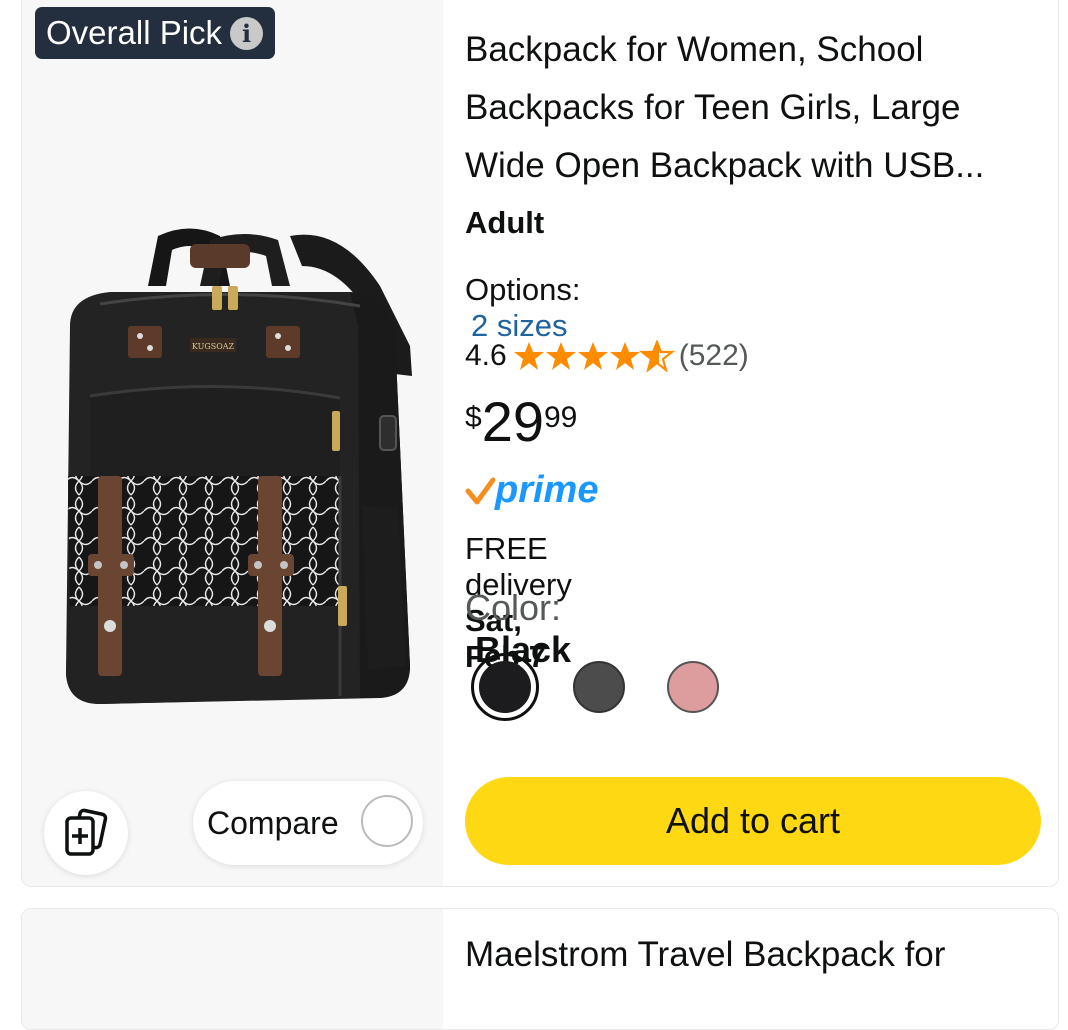  What do you see at coordinates (247, 33) in the screenshot?
I see `info-icon: i` at bounding box center [247, 33].